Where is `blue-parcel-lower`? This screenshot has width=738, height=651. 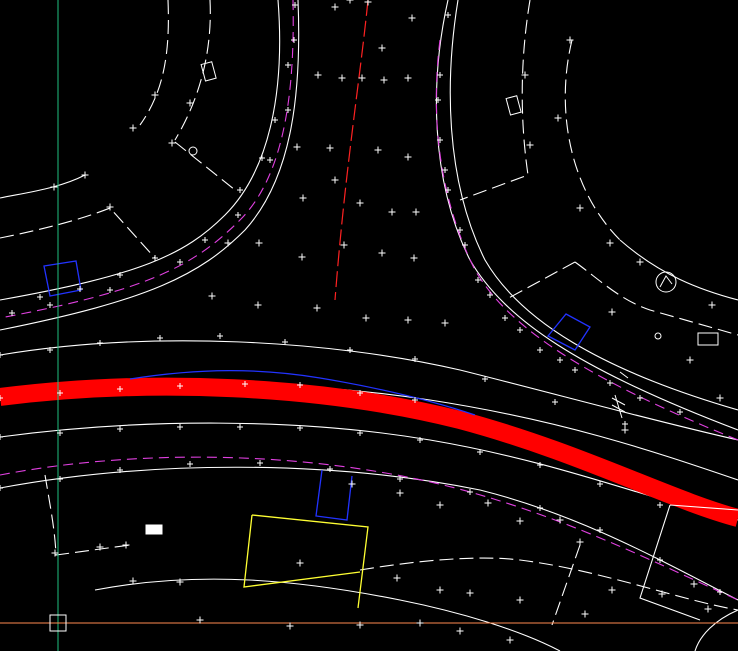 blue-parcel-lower is located at coordinates (334, 495).